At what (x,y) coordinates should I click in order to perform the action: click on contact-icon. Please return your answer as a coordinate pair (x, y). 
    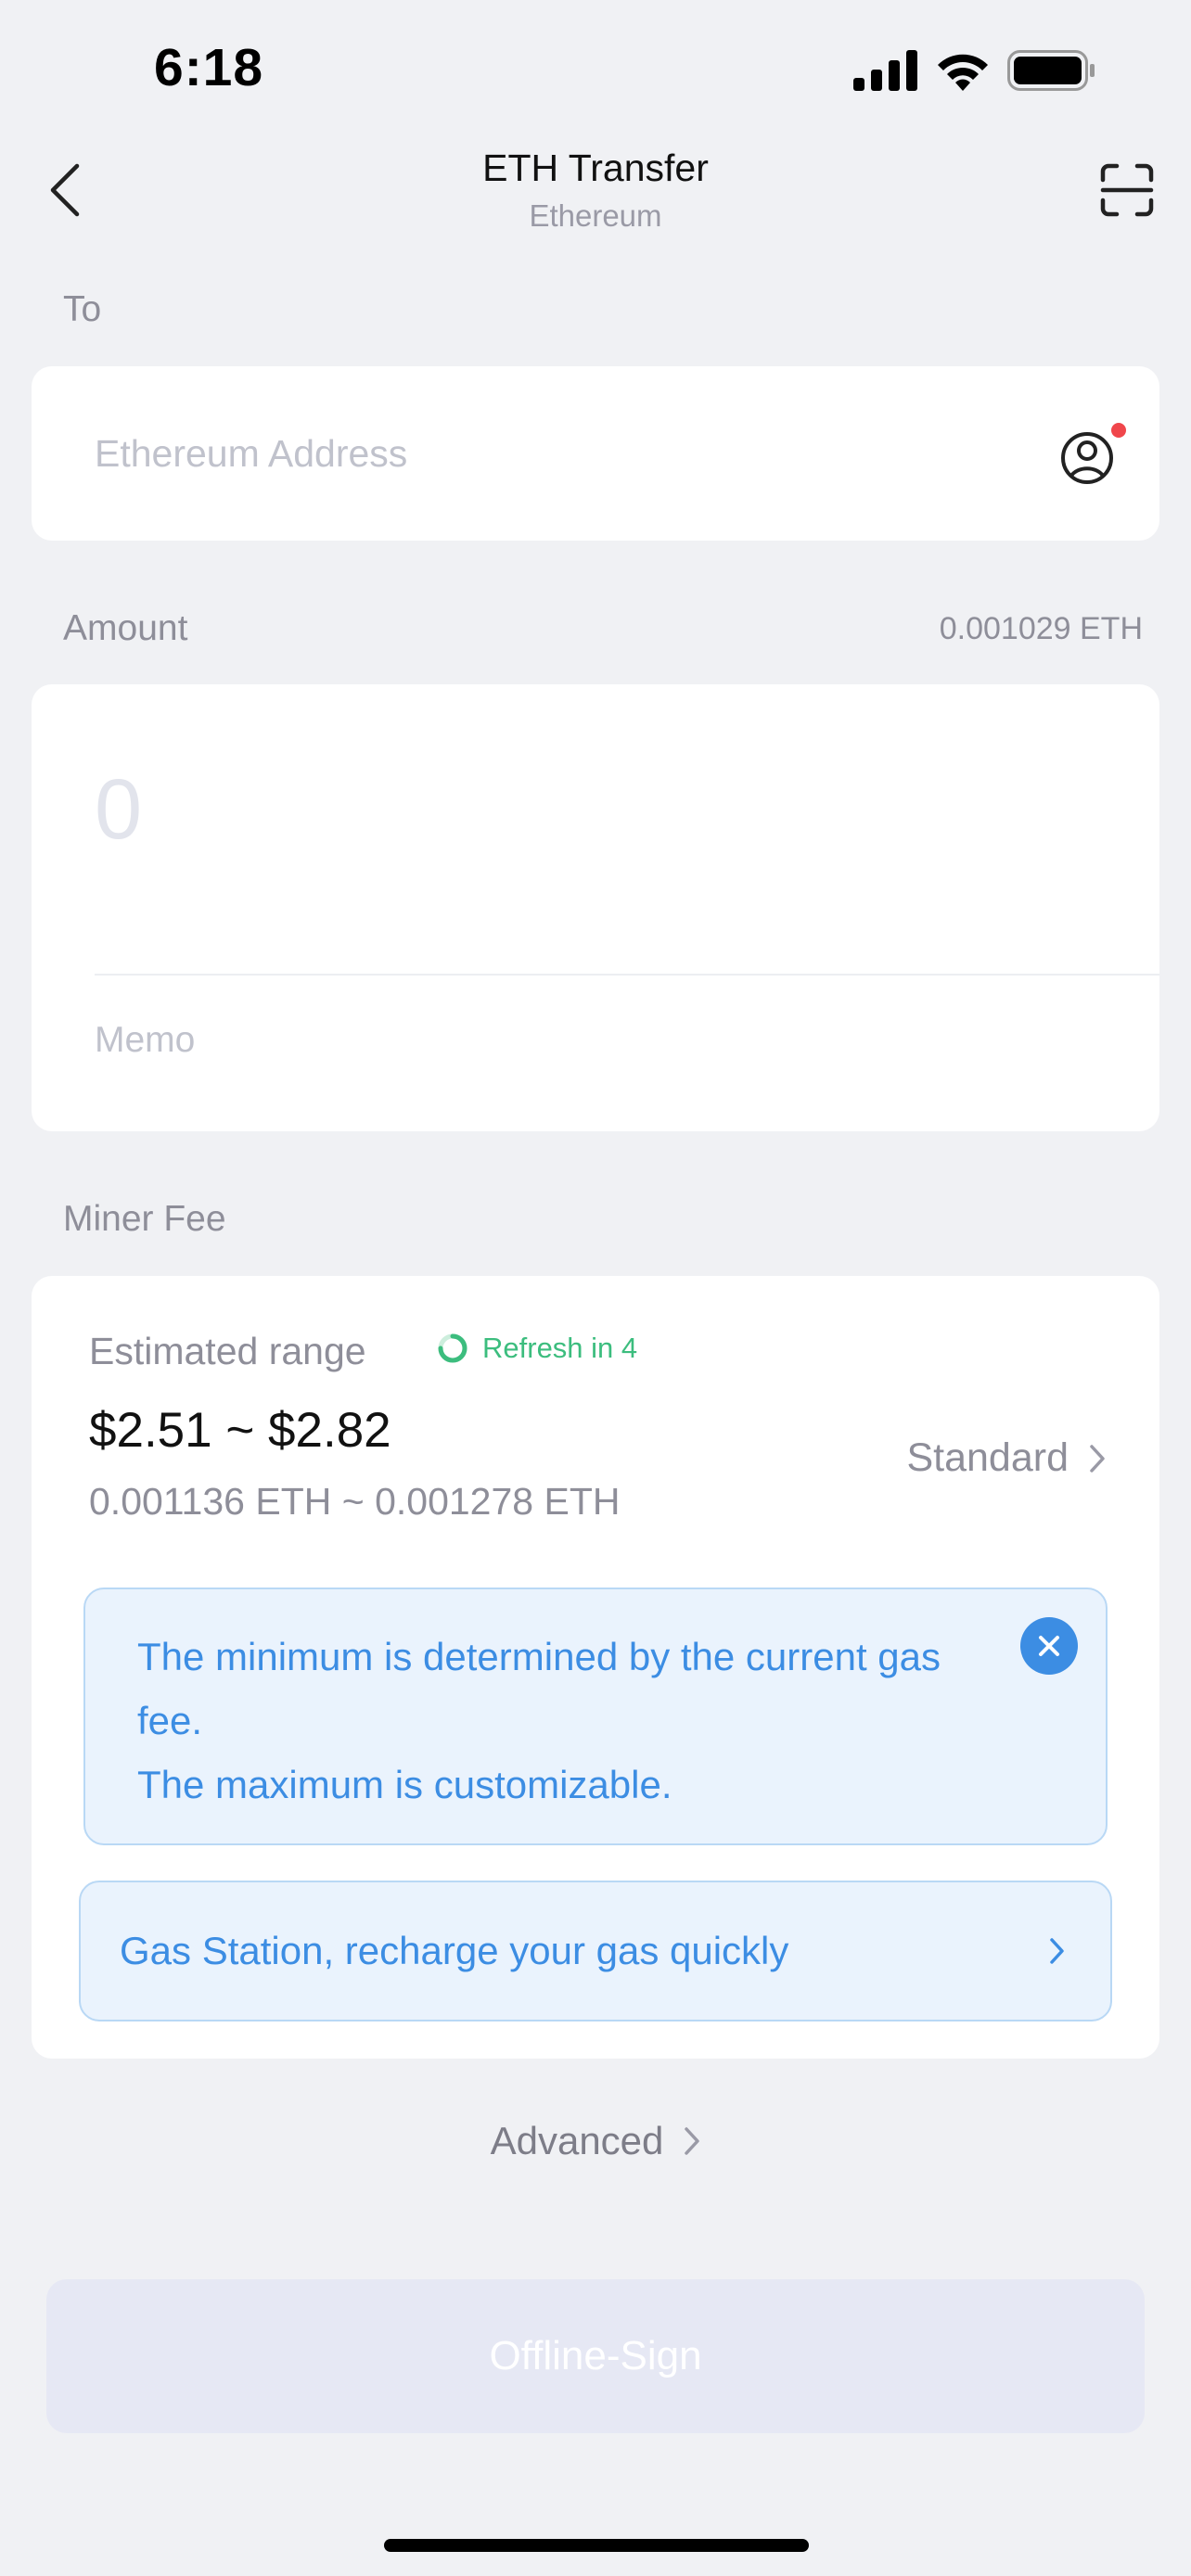
    Looking at the image, I should click on (1093, 453).